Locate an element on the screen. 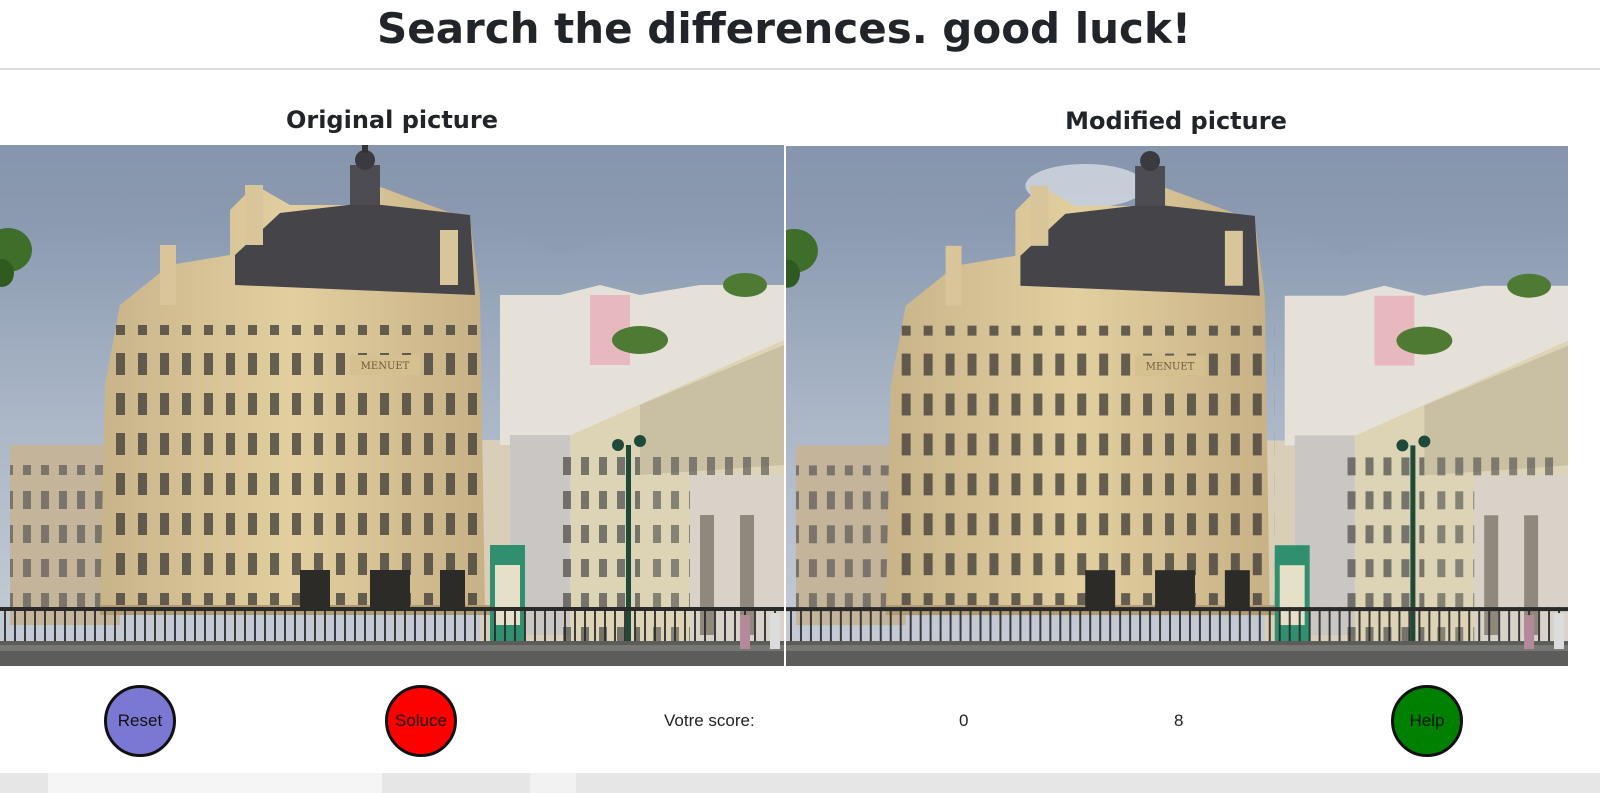 The height and width of the screenshot is (793, 1600). title-divider is located at coordinates (800, 69).